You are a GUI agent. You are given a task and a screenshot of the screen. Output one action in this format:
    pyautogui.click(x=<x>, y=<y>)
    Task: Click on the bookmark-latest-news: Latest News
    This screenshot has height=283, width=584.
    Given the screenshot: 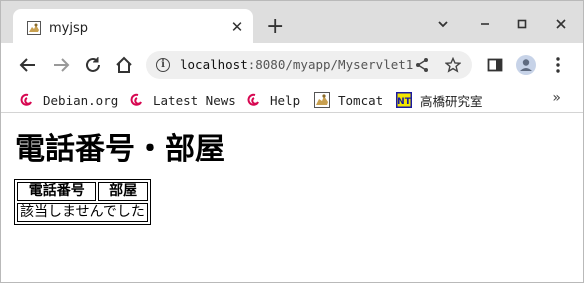 What is the action you would take?
    pyautogui.click(x=182, y=100)
    